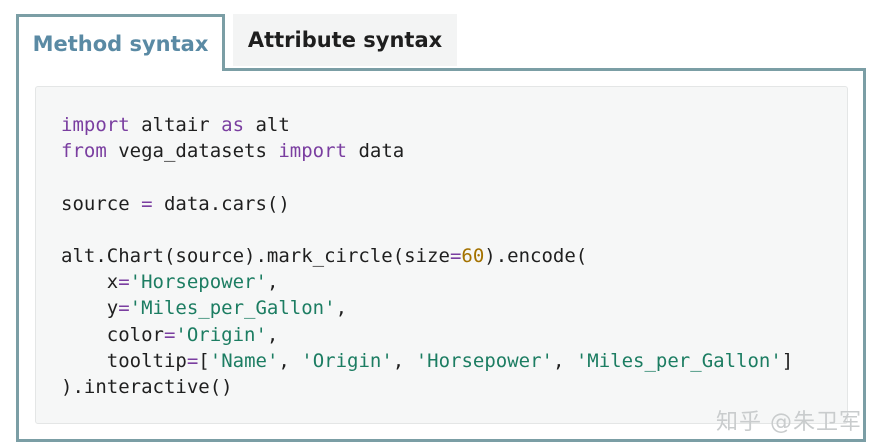 The width and height of the screenshot is (876, 448). What do you see at coordinates (101, 203) in the screenshot?
I see `code-token: source` at bounding box center [101, 203].